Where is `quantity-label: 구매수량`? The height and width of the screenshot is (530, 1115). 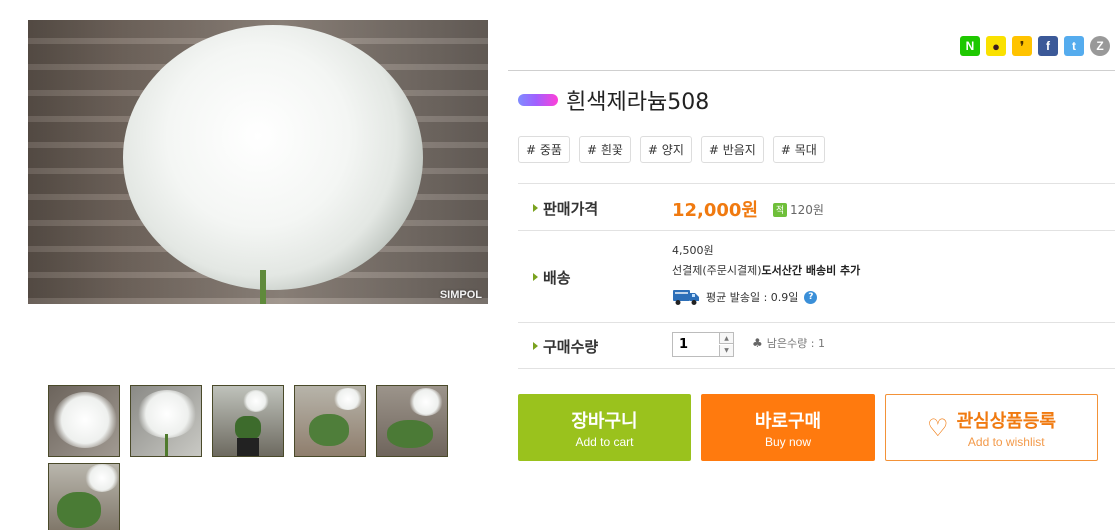 quantity-label: 구매수량 is located at coordinates (565, 346).